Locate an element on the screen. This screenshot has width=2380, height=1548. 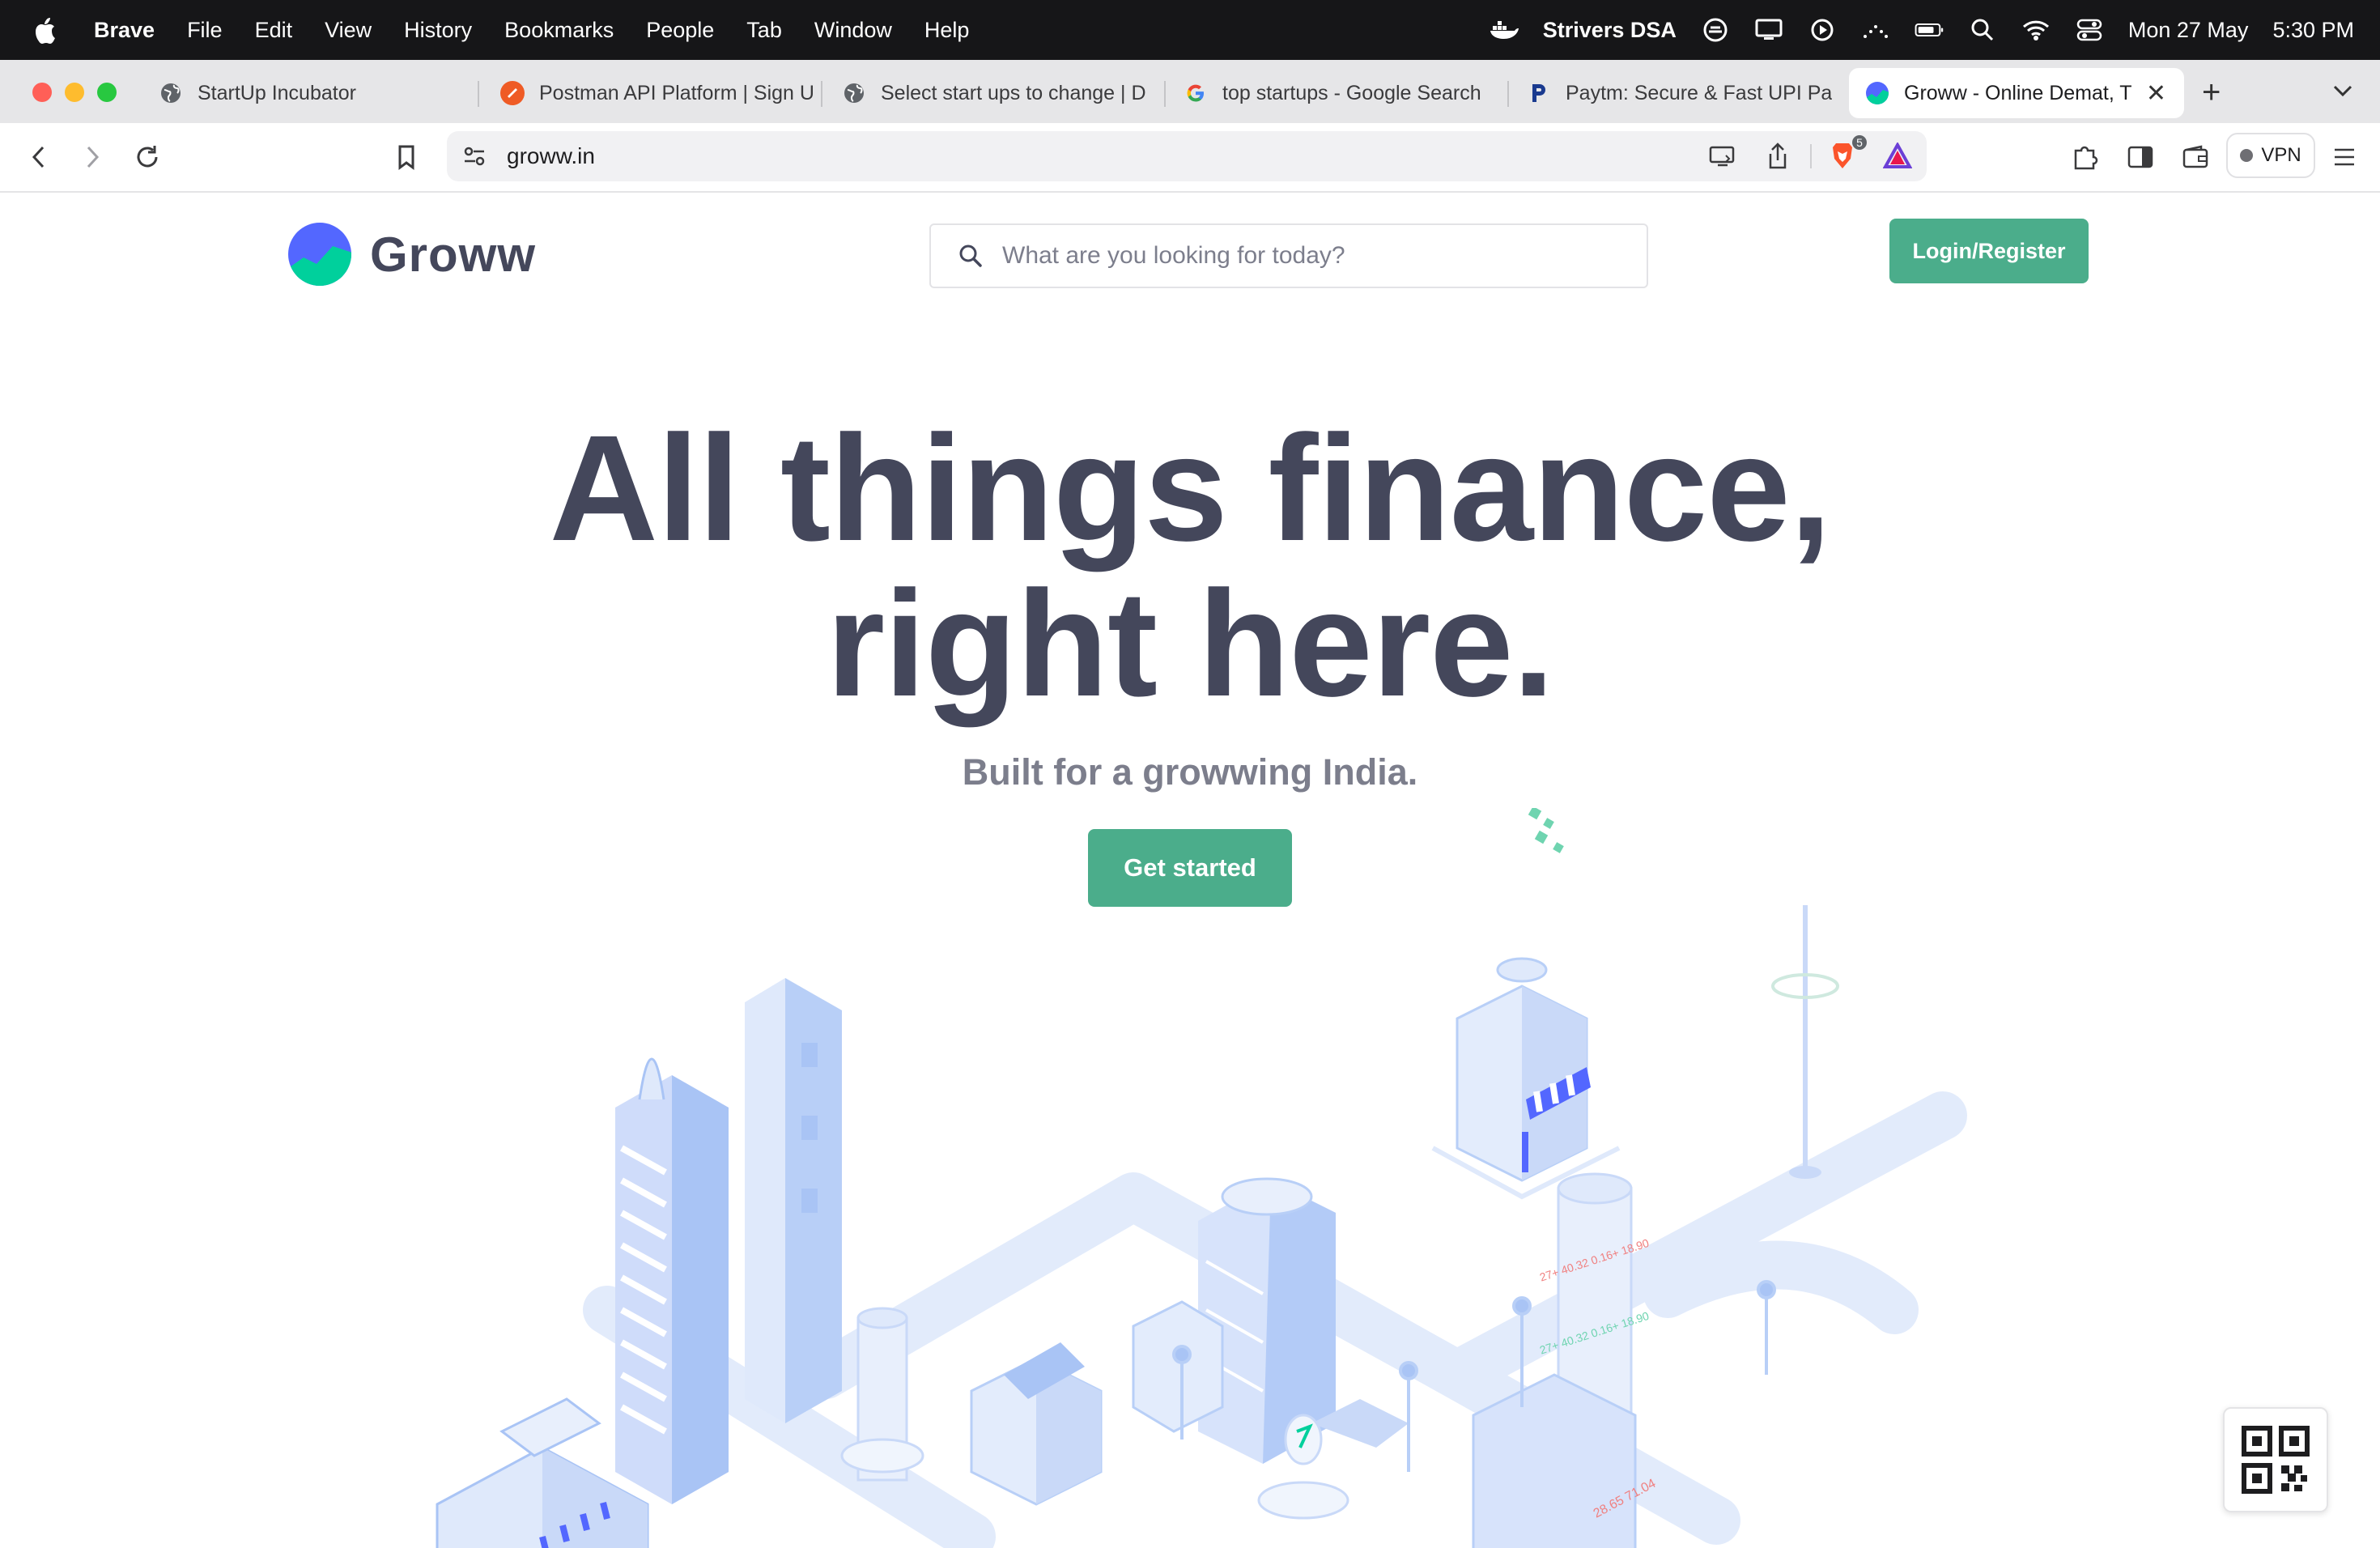
tab-title: top startups - Google Search is located at coordinates (1351, 92).